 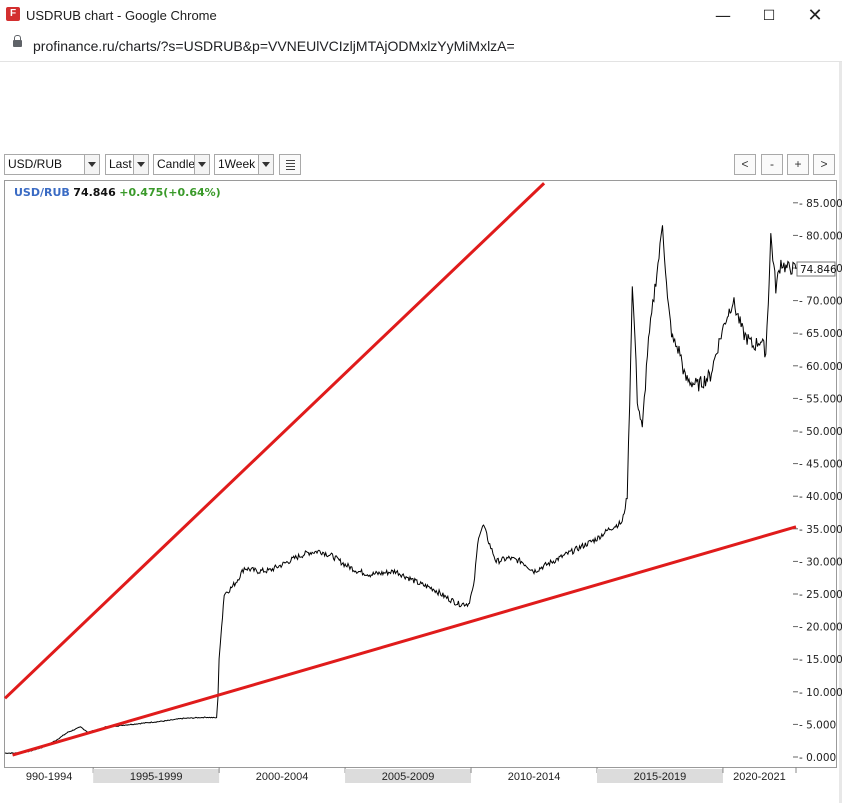 What do you see at coordinates (820, 497) in the screenshot?
I see `y-tick-label: - 40.000` at bounding box center [820, 497].